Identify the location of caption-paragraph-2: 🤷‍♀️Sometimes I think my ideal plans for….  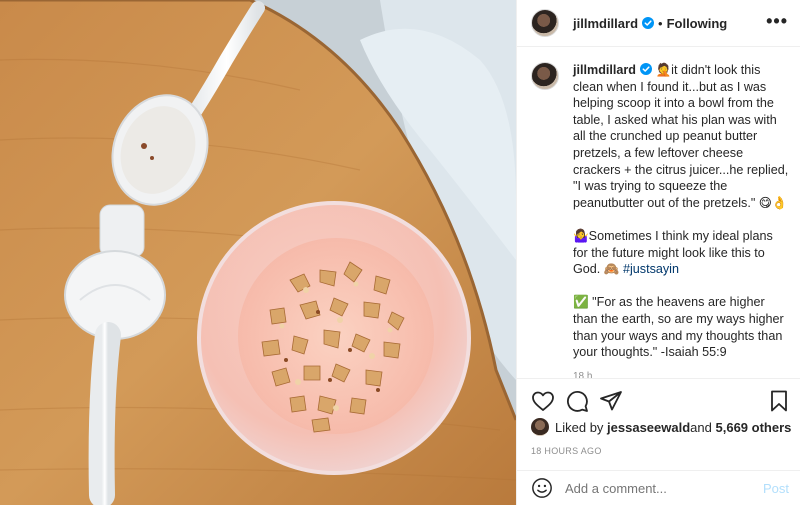
(681, 253).